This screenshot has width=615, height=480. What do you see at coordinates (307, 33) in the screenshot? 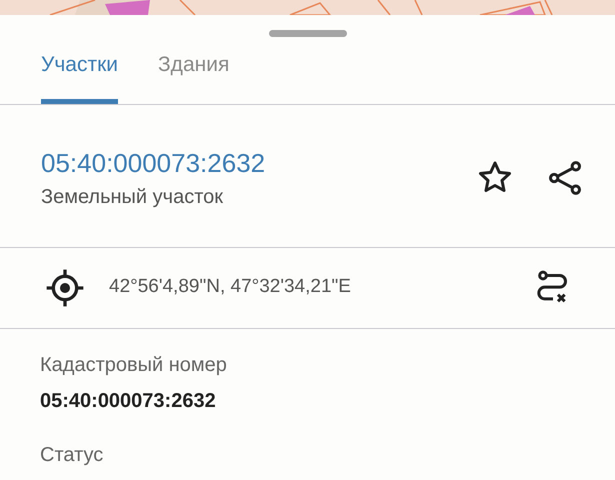
I see `drag-handle` at bounding box center [307, 33].